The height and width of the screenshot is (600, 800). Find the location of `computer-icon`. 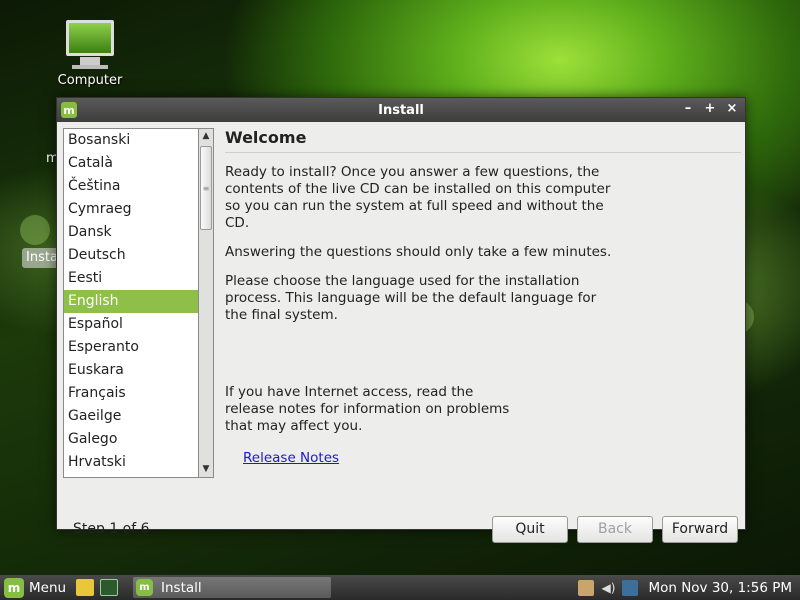

computer-icon is located at coordinates (90, 38).